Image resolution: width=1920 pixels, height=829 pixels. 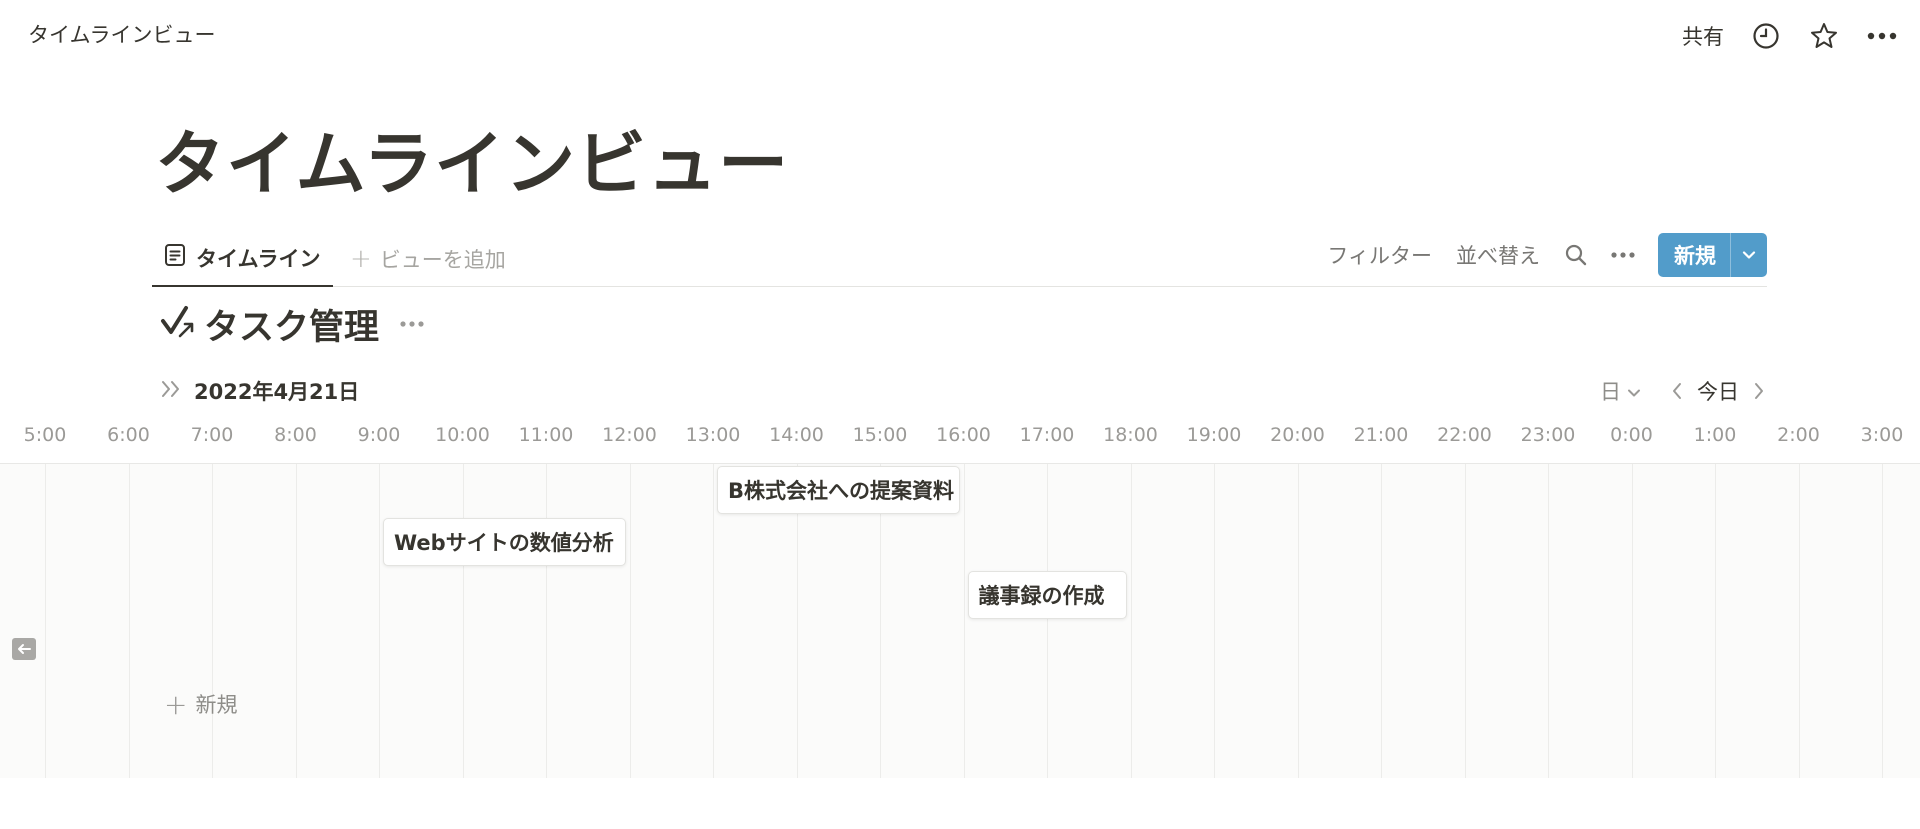 I want to click on breadcrumb: タイムラインビュー, so click(x=122, y=35).